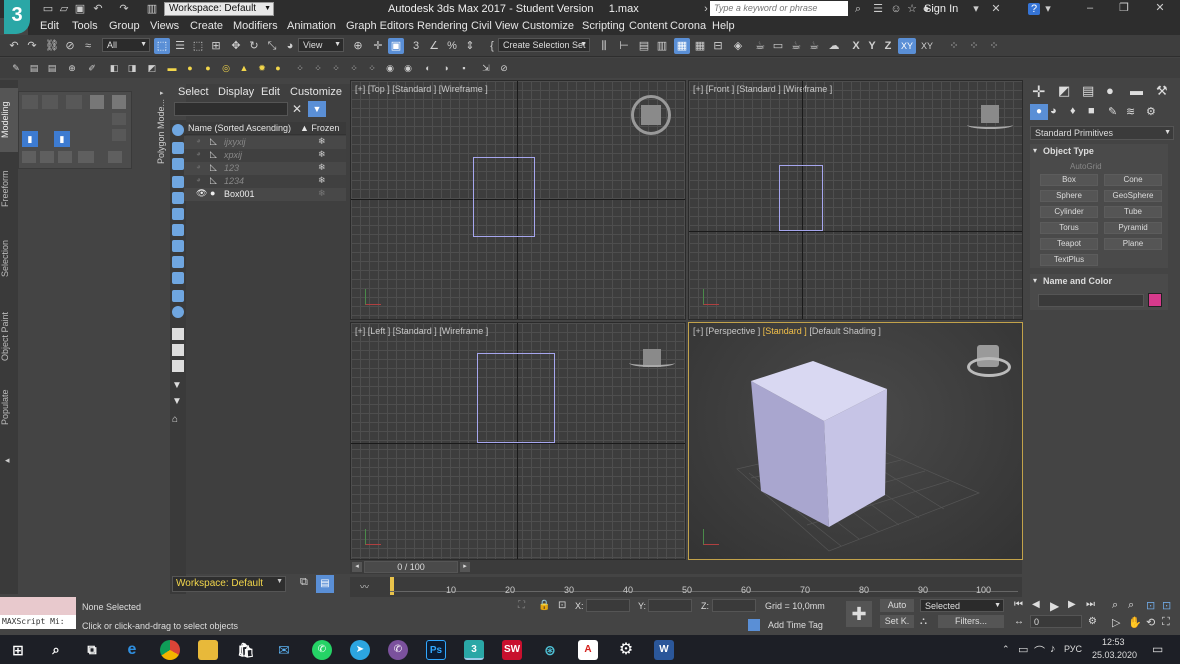  I want to click on helper-d-icon: ⁘, so click(354, 68).